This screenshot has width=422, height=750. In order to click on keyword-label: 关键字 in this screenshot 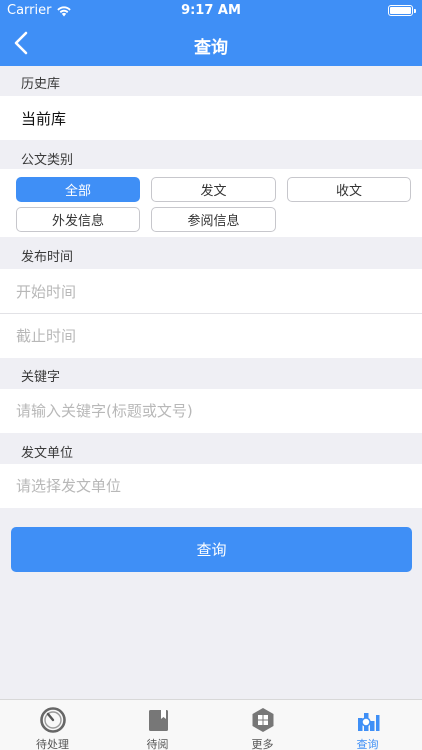, I will do `click(41, 377)`.